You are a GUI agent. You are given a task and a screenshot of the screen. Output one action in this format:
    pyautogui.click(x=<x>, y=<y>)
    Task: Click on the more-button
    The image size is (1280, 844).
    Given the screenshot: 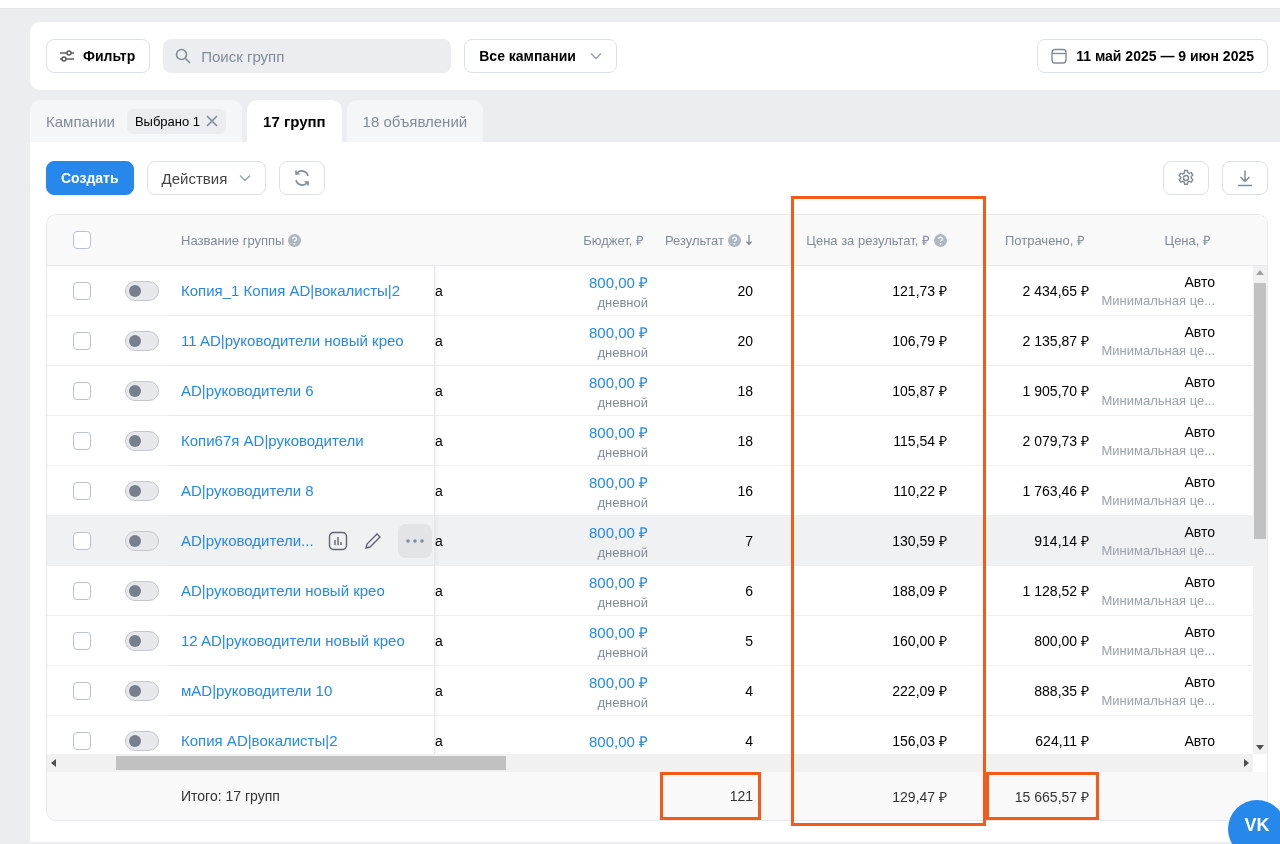 What is the action you would take?
    pyautogui.click(x=414, y=540)
    